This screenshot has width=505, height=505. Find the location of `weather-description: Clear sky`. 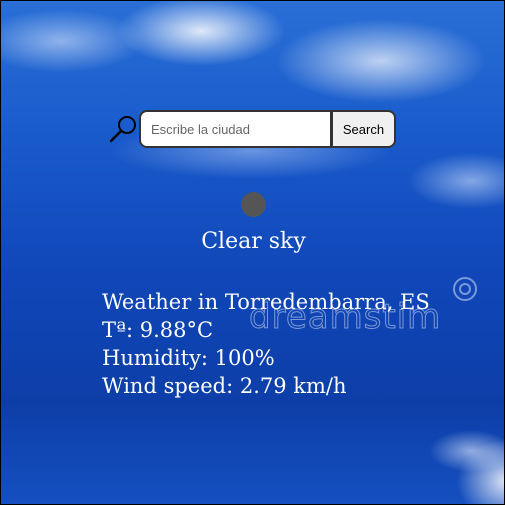

weather-description: Clear sky is located at coordinates (253, 241).